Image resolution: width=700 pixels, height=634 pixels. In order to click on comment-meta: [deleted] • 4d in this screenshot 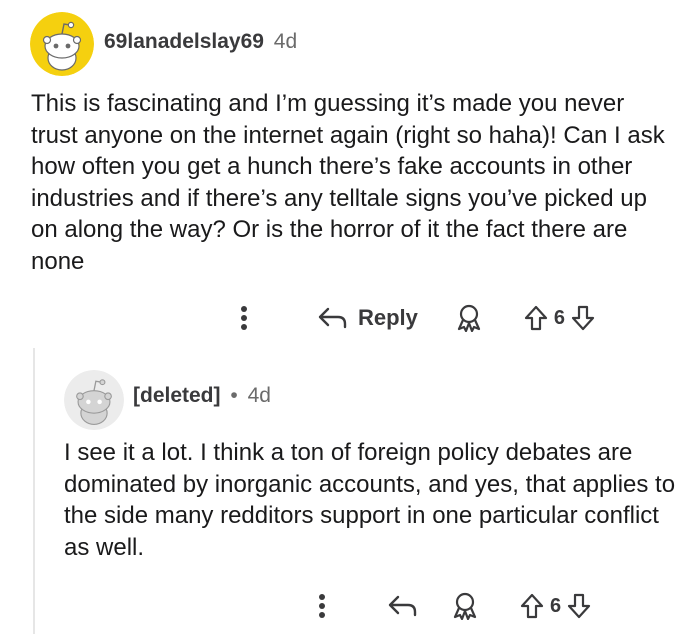, I will do `click(202, 396)`.